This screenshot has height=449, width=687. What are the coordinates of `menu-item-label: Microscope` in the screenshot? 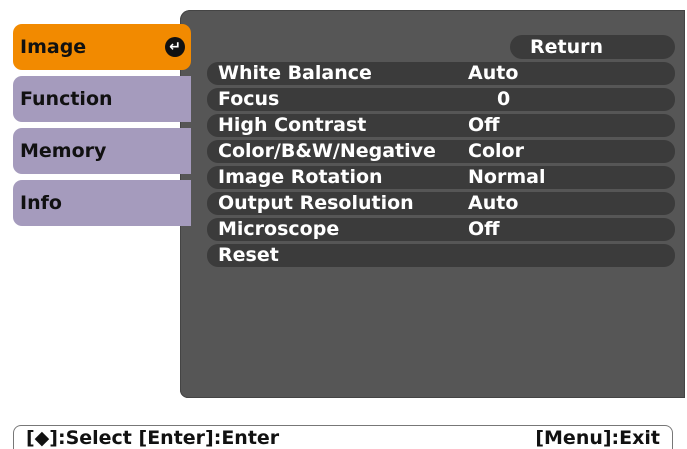 It's located at (279, 229).